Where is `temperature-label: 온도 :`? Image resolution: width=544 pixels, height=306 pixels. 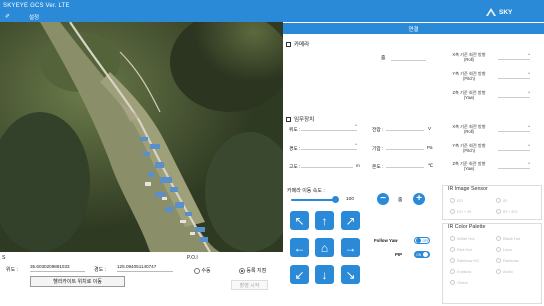 temperature-label: 온도 : is located at coordinates (378, 167).